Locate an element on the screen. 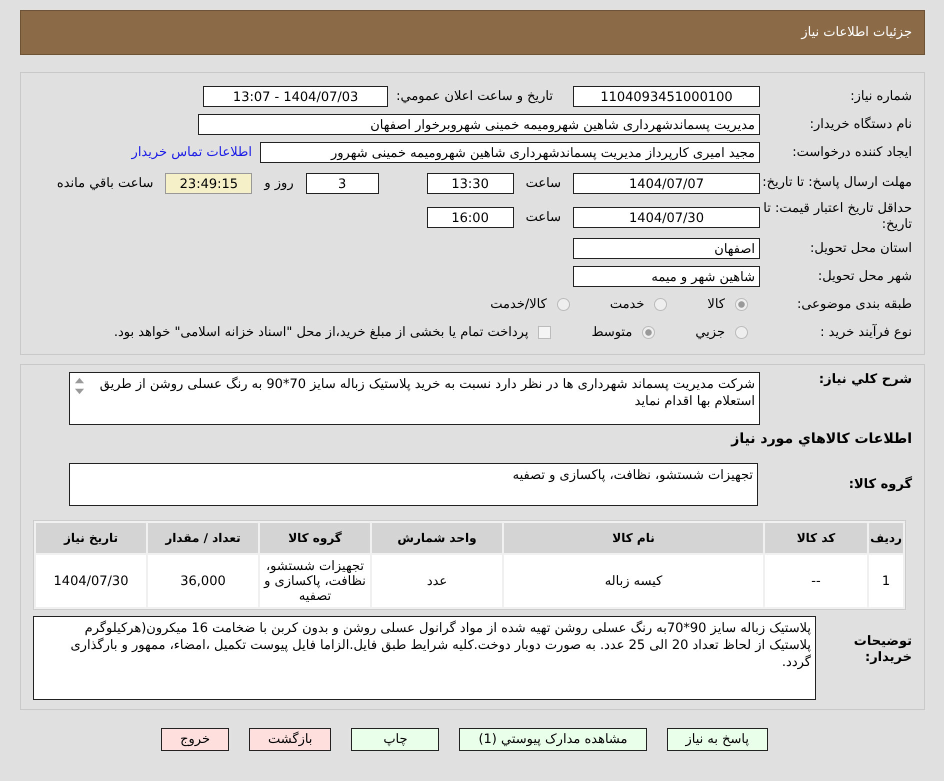 This screenshot has height=781, width=944. summary-text: شرکت مدیریت پسماند شهرداری ها در نظر دارد نسبت به خرید پلاستیک زباله سایز 70*90 به رنگ عسلی روشن از طریق استعلام بها اقدام نماید is located at coordinates (426, 393).